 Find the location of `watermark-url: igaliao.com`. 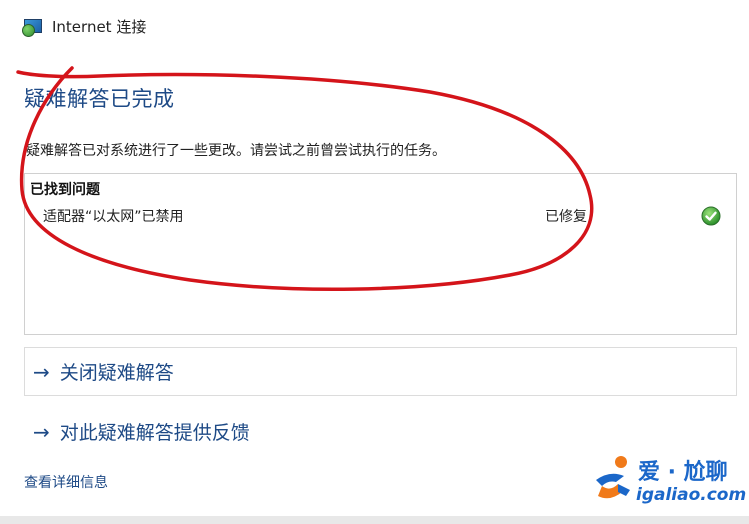

watermark-url: igaliao.com is located at coordinates (691, 495).